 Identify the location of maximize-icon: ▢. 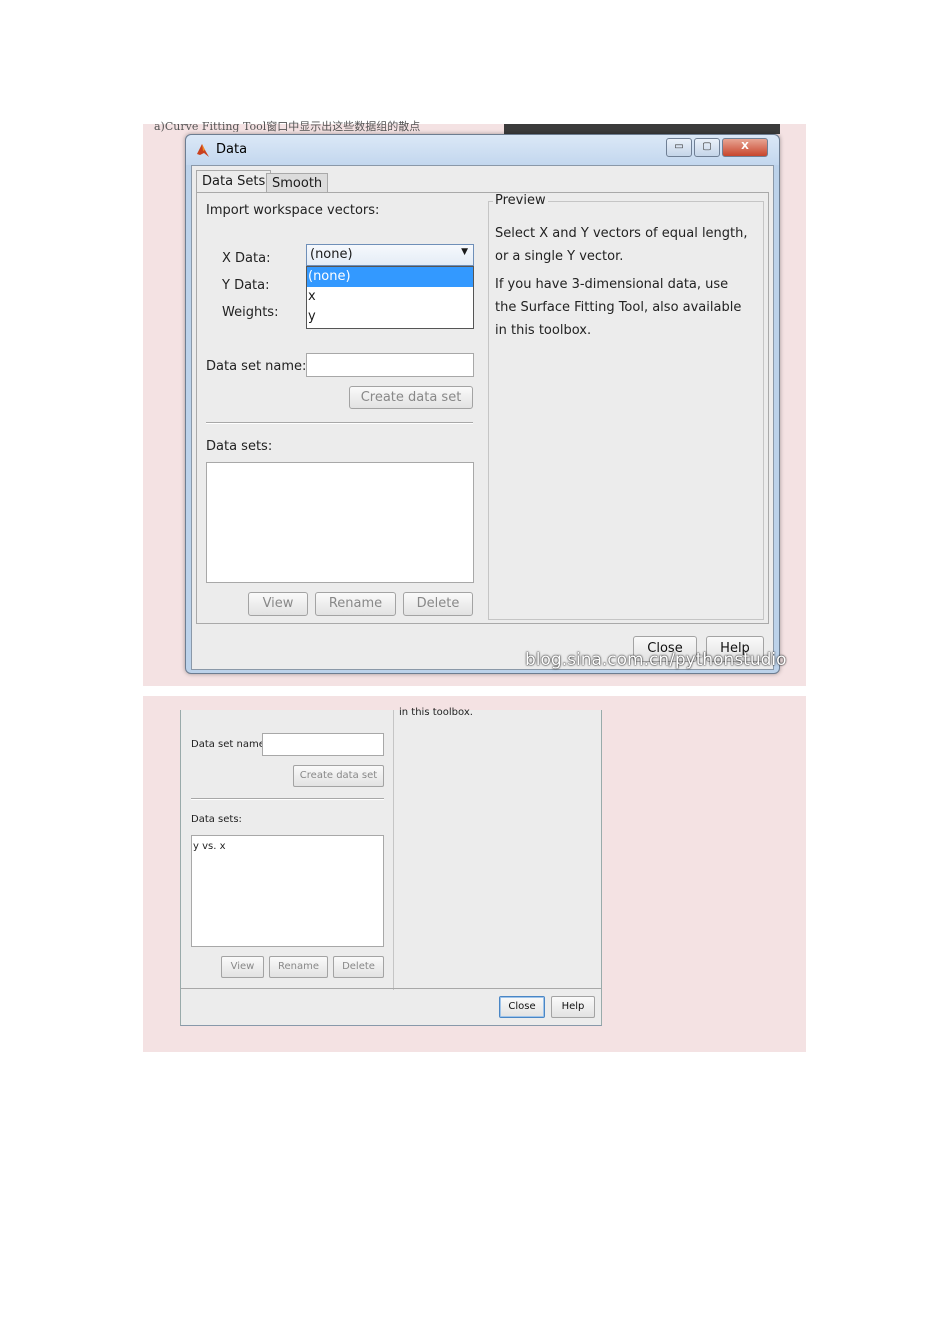
(707, 146).